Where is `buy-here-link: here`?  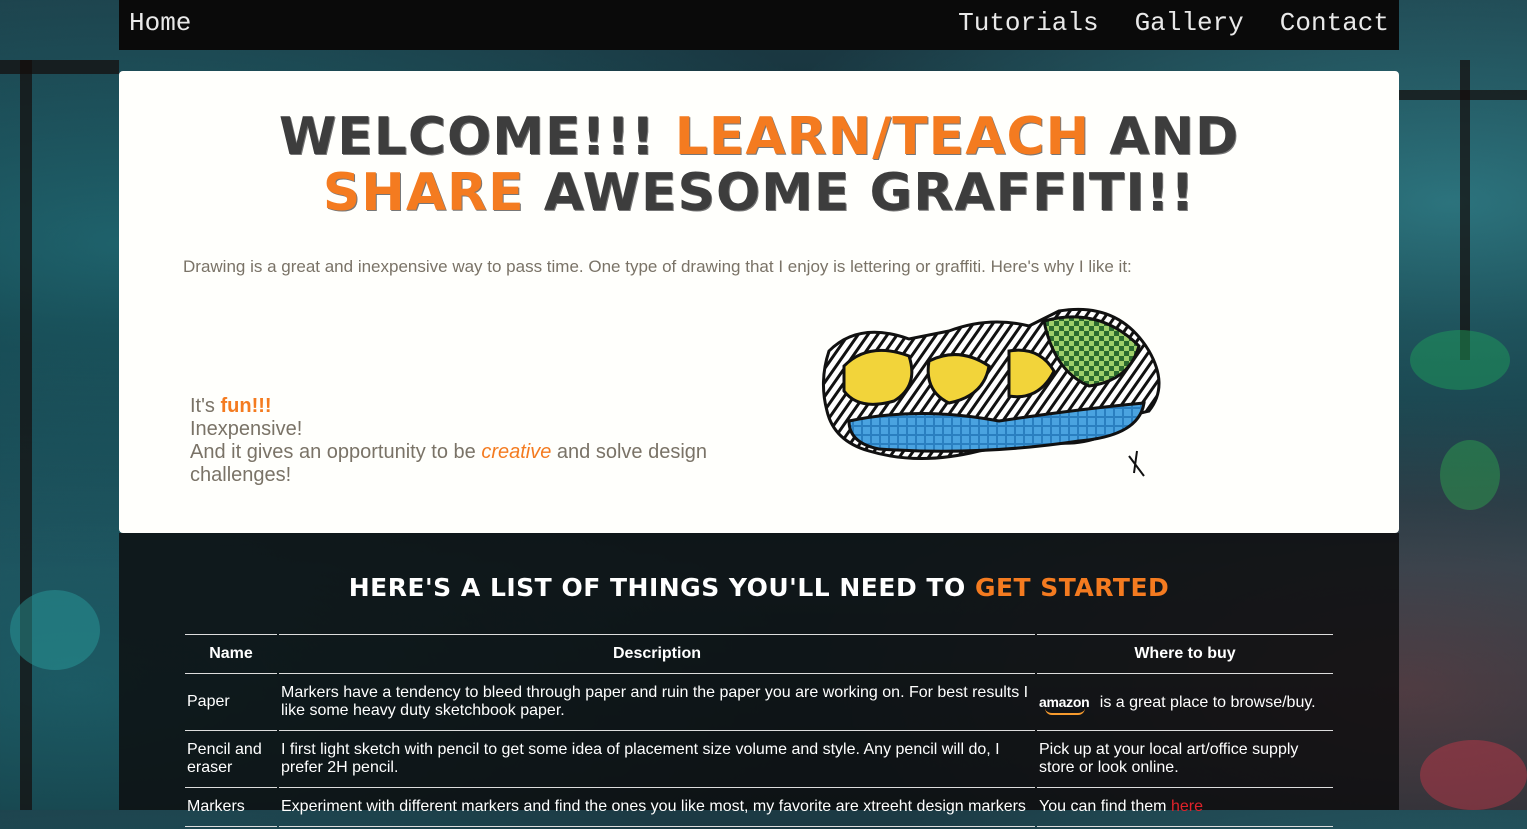
buy-here-link: here is located at coordinates (1187, 806).